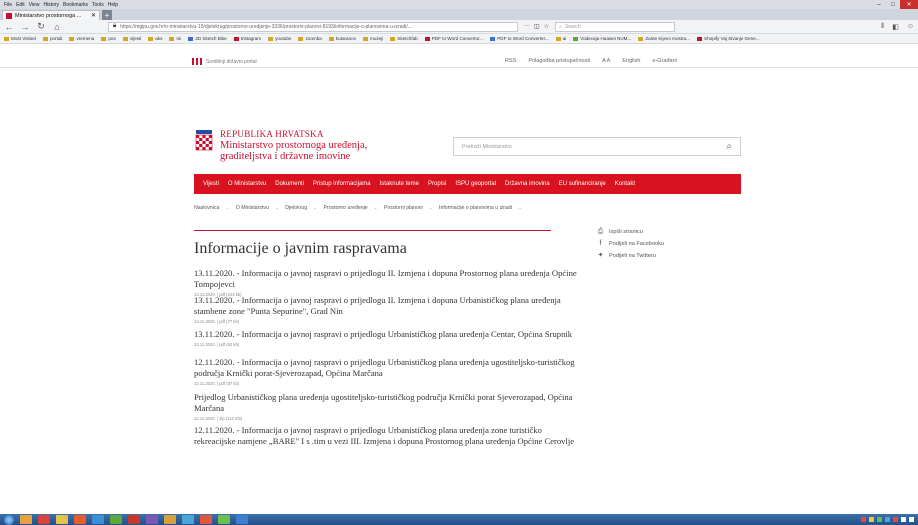  I want to click on reload-icon: ↻, so click(41, 26).